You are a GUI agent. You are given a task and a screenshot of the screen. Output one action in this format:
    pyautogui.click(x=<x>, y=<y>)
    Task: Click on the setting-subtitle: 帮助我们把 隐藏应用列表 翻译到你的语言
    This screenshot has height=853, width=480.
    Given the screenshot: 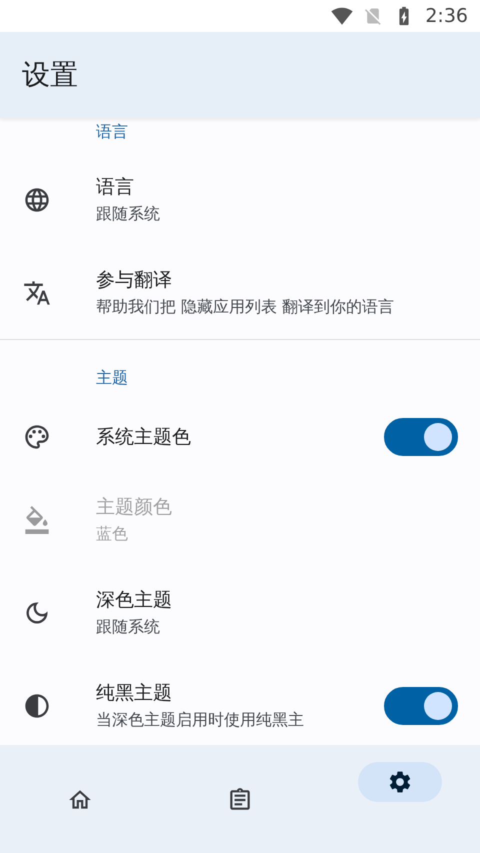 What is the action you would take?
    pyautogui.click(x=246, y=307)
    